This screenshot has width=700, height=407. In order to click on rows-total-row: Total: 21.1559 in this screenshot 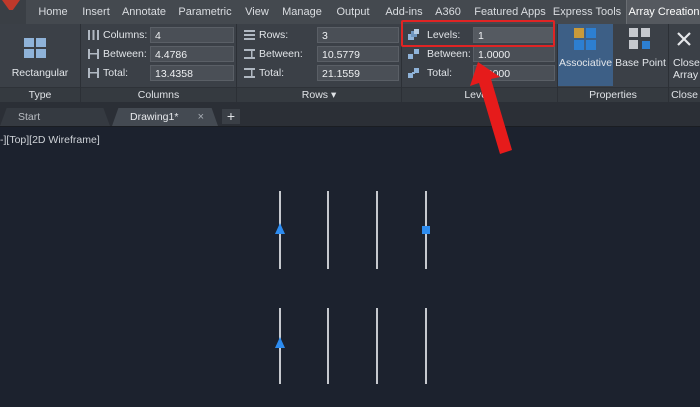, I will do `click(321, 73)`.